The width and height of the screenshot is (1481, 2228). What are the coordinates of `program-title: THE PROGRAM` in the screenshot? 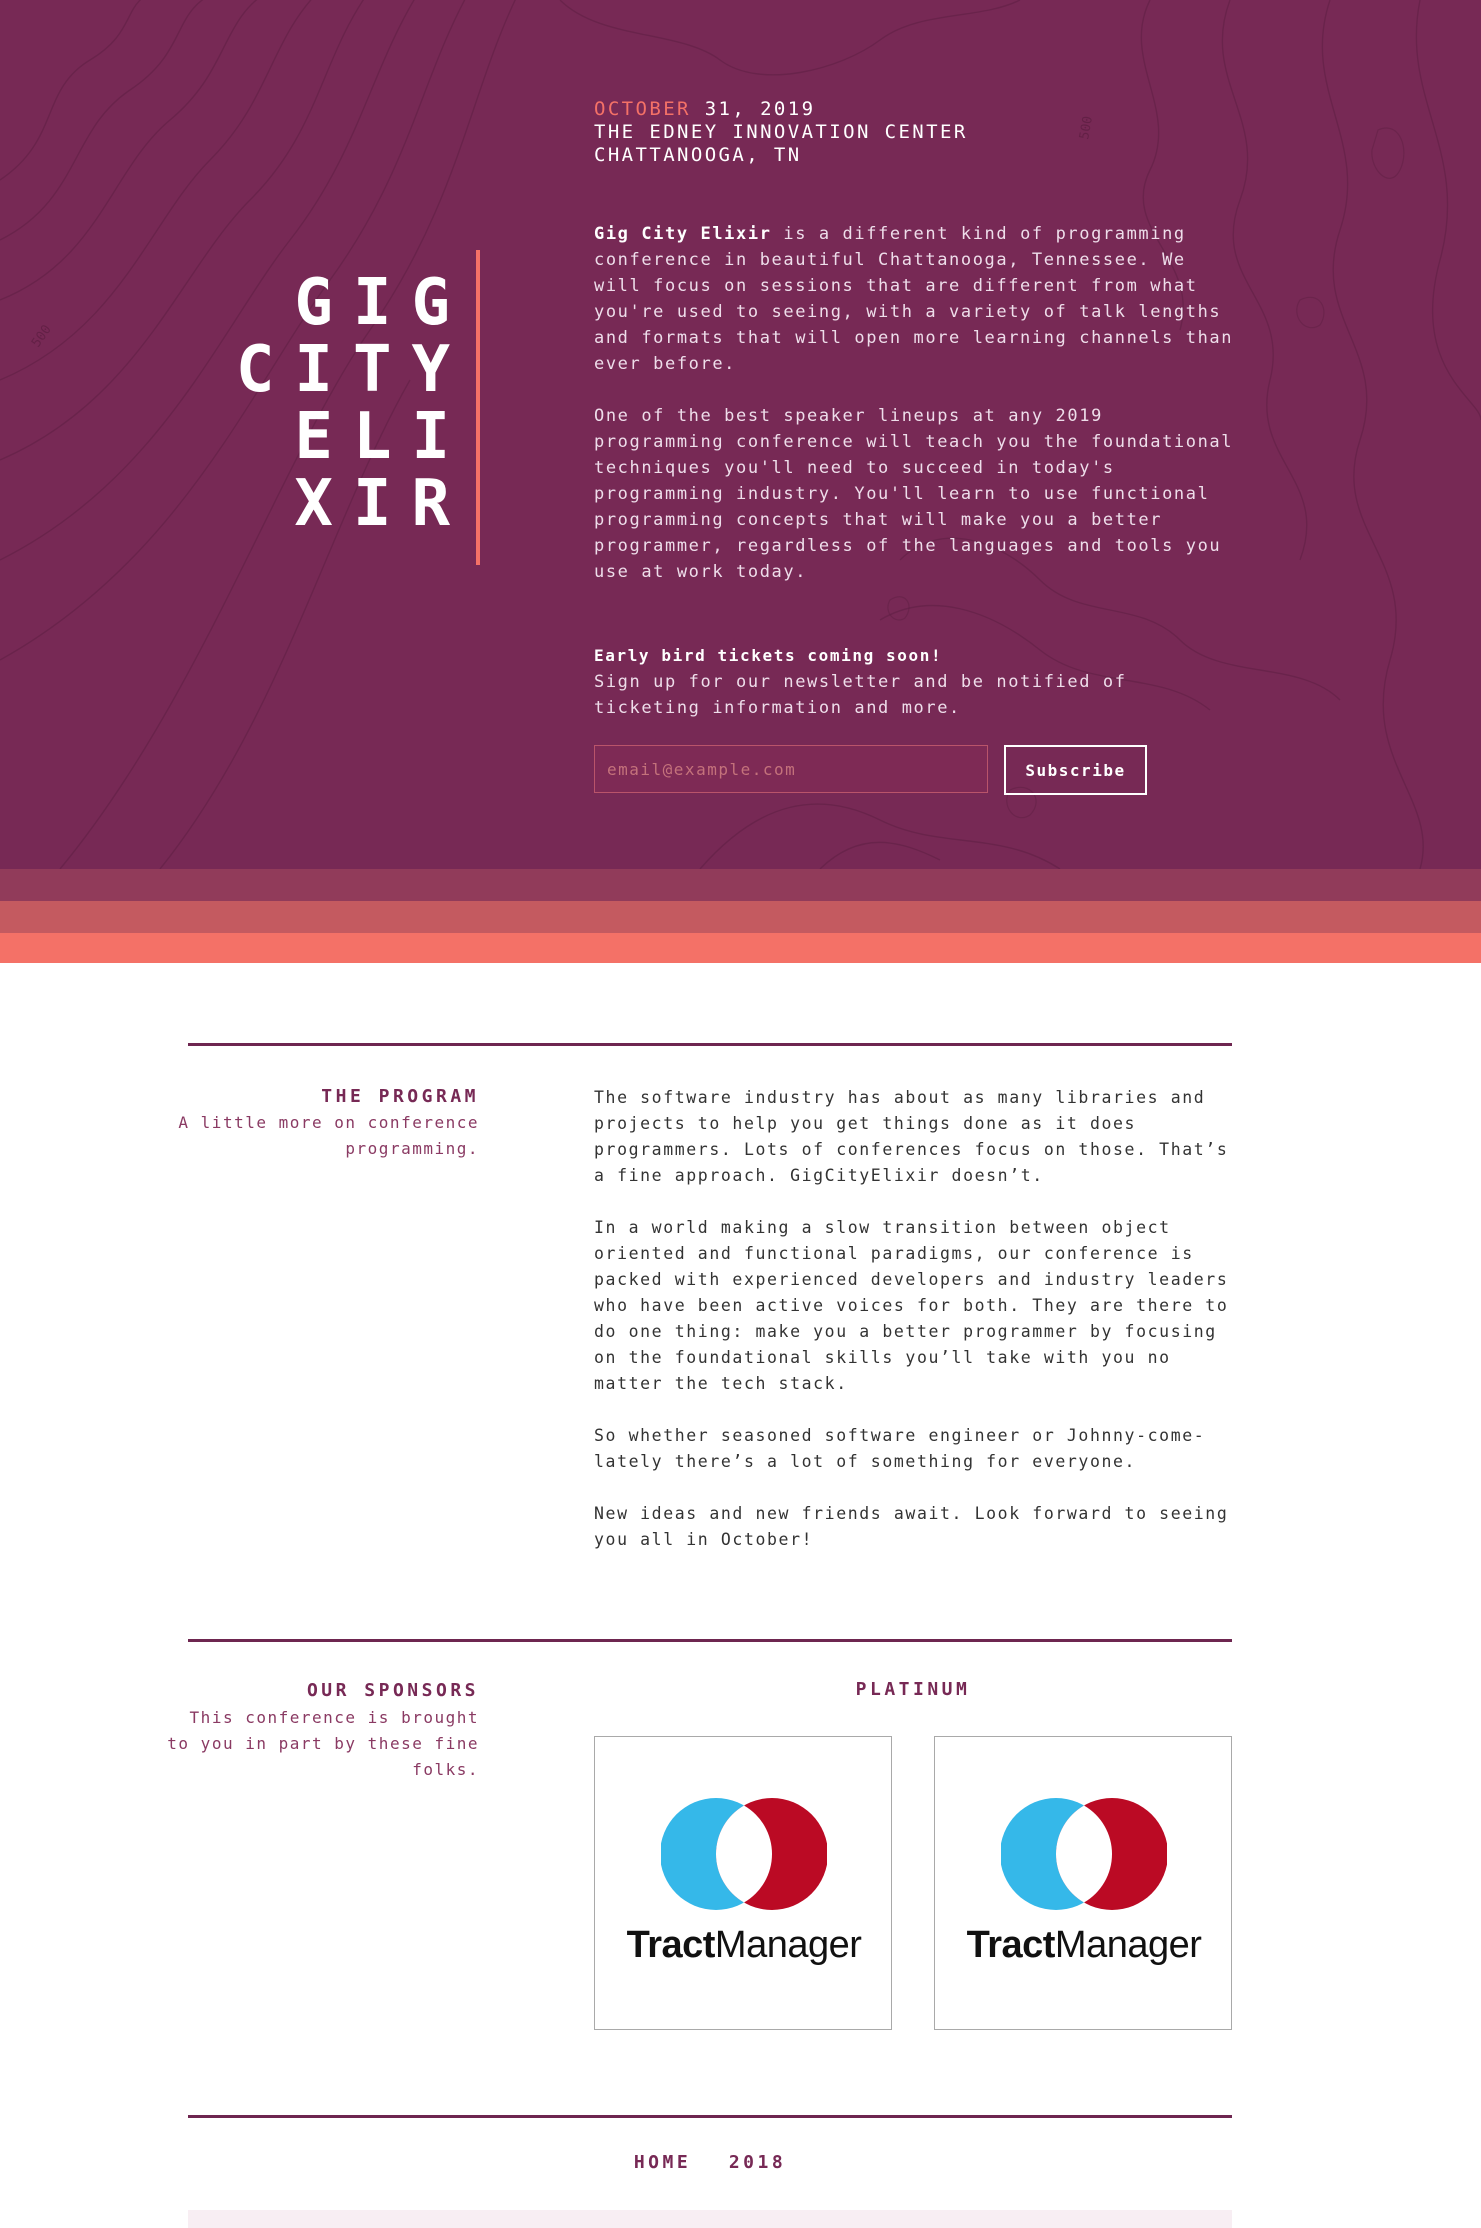 It's located at (400, 1096).